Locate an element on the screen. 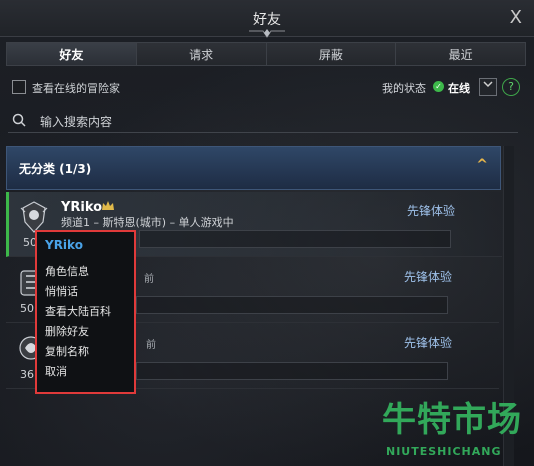 This screenshot has height=466, width=534. status-dropdown-button is located at coordinates (488, 87).